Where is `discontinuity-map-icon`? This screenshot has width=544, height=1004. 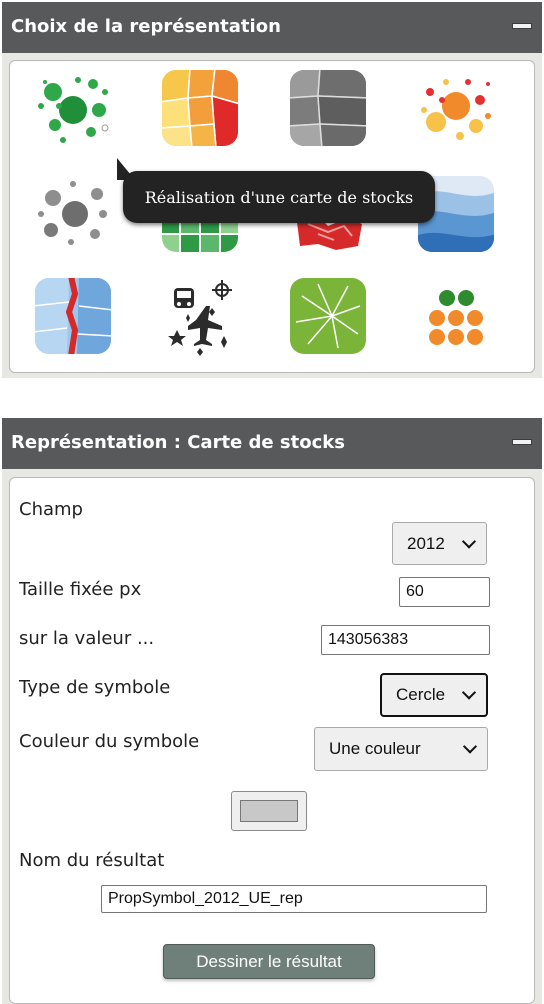
discontinuity-map-icon is located at coordinates (73, 316).